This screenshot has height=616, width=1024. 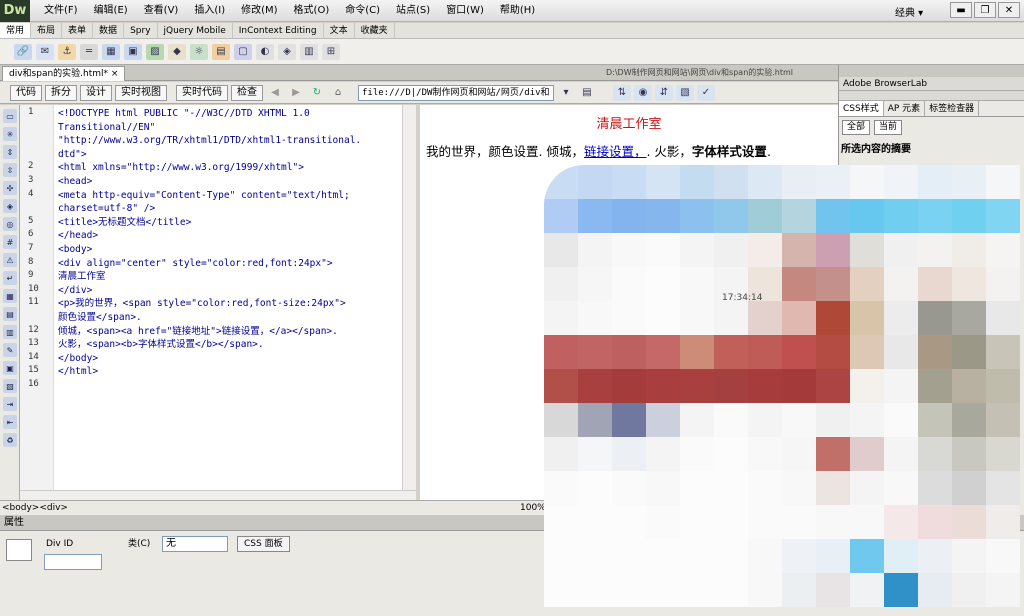 What do you see at coordinates (10, 224) in the screenshot?
I see `balance-braces-icon: ◎` at bounding box center [10, 224].